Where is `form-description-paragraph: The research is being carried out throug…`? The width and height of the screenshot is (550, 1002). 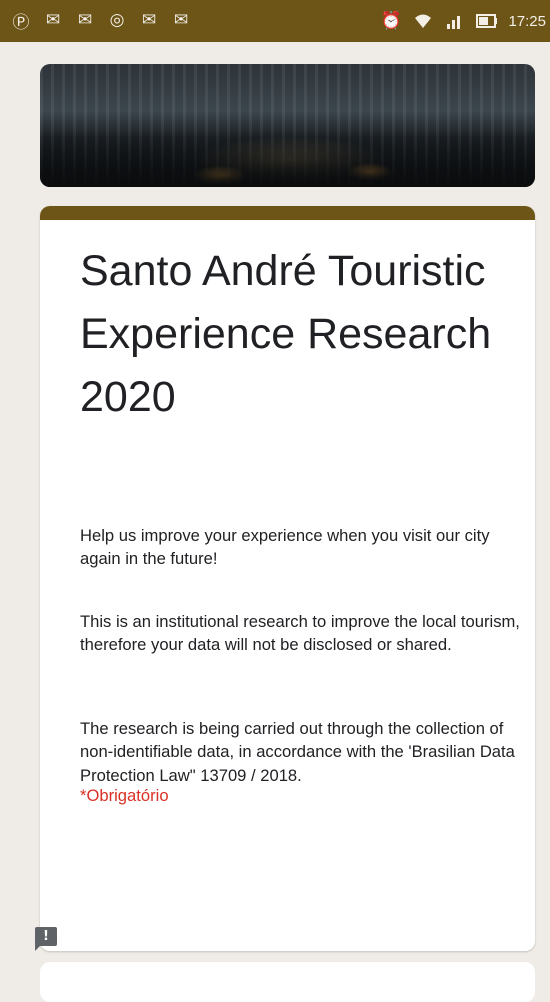 form-description-paragraph: The research is being carried out throug… is located at coordinates (297, 752).